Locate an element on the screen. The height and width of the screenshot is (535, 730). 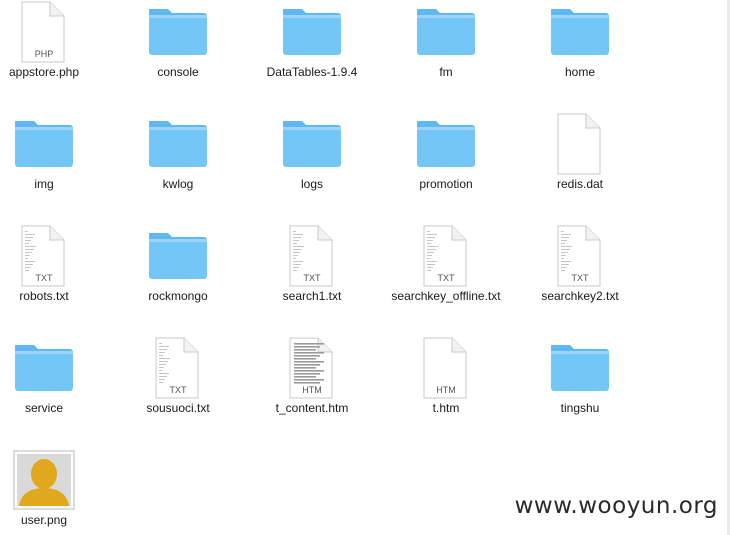
file-item-console: console is located at coordinates (178, 54).